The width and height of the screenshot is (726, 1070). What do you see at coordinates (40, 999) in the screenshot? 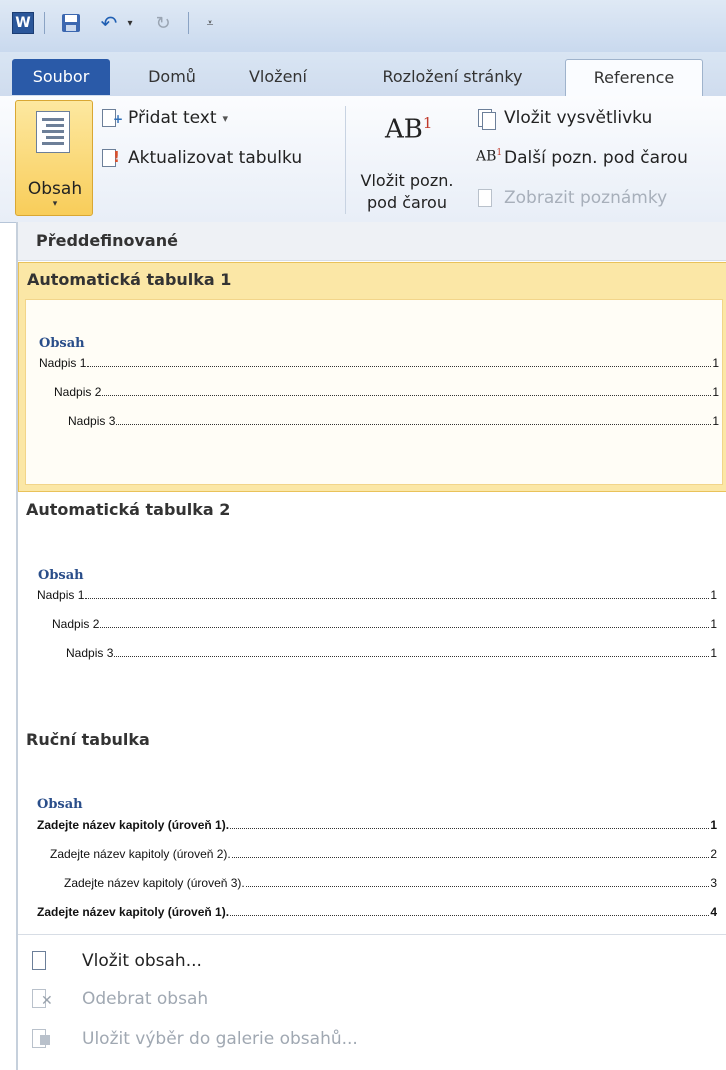
I see `remove-toc-icon: ✕` at bounding box center [40, 999].